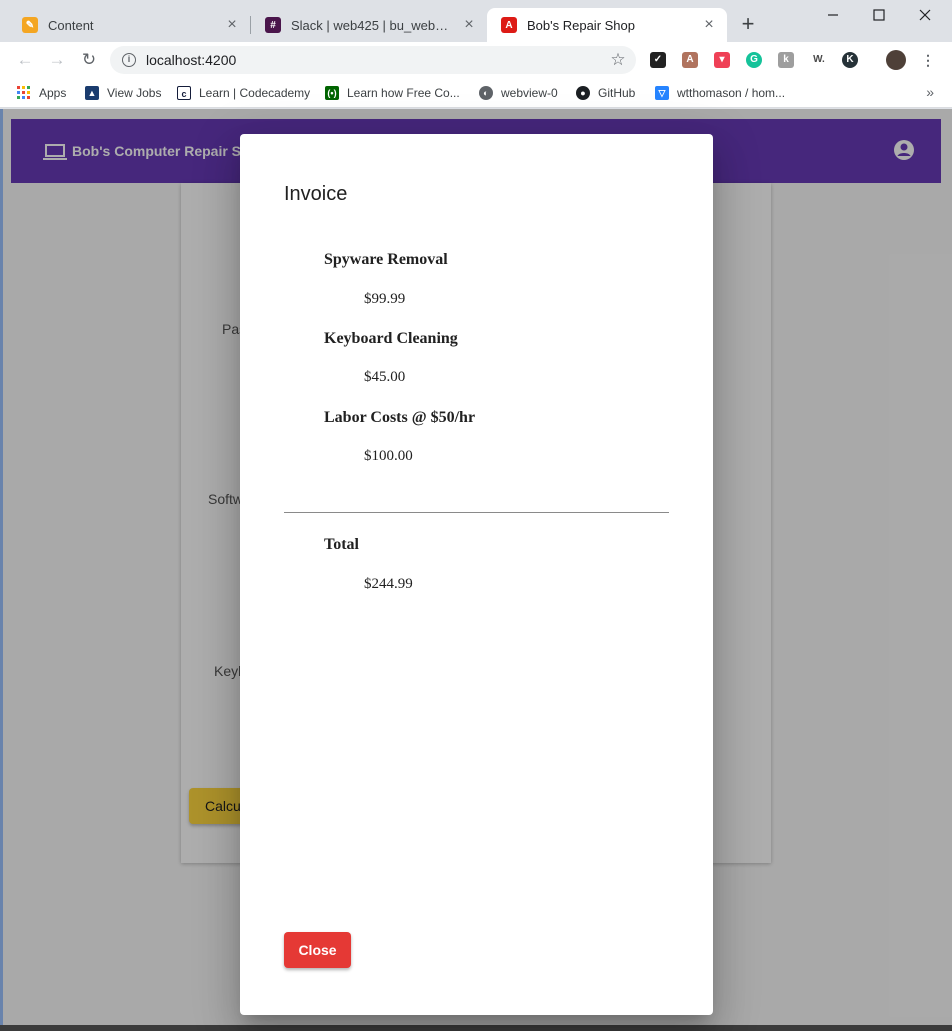 The height and width of the screenshot is (1031, 952). Describe the element at coordinates (581, 25) in the screenshot. I see `tab-title: Bob's Repair Shop` at that location.